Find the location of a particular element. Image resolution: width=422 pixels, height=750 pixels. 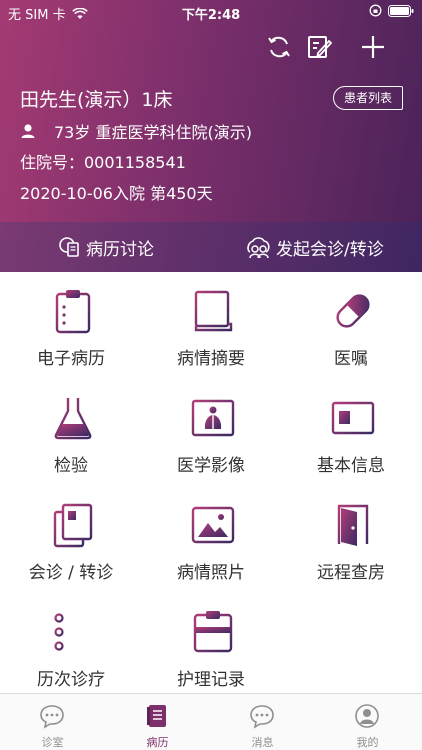

stacked-docs-icon is located at coordinates (73, 525).